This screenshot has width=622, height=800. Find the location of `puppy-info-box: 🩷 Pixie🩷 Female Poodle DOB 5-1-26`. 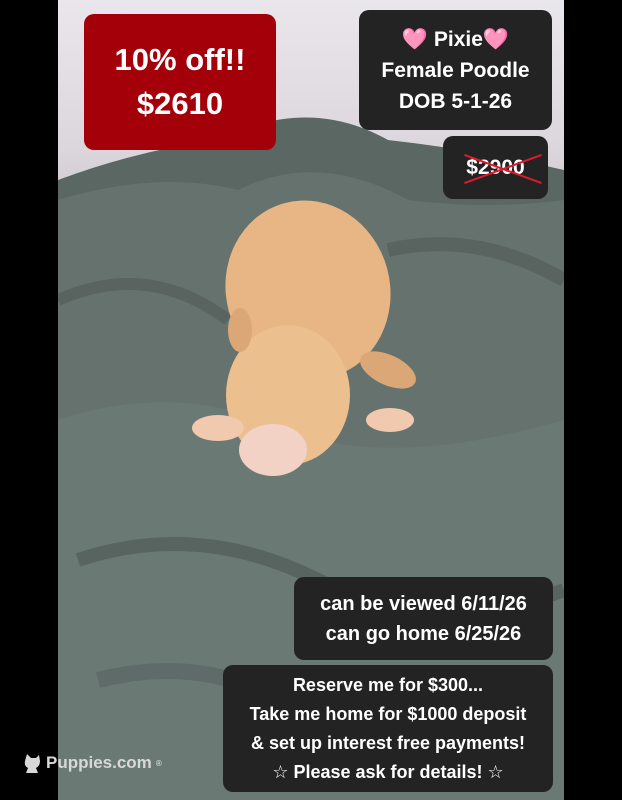

puppy-info-box: 🩷 Pixie🩷 Female Poodle DOB 5-1-26 is located at coordinates (455, 70).